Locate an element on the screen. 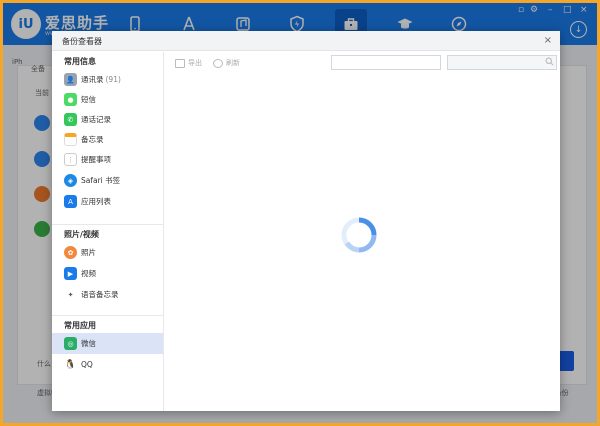  refresh-icon is located at coordinates (218, 63).